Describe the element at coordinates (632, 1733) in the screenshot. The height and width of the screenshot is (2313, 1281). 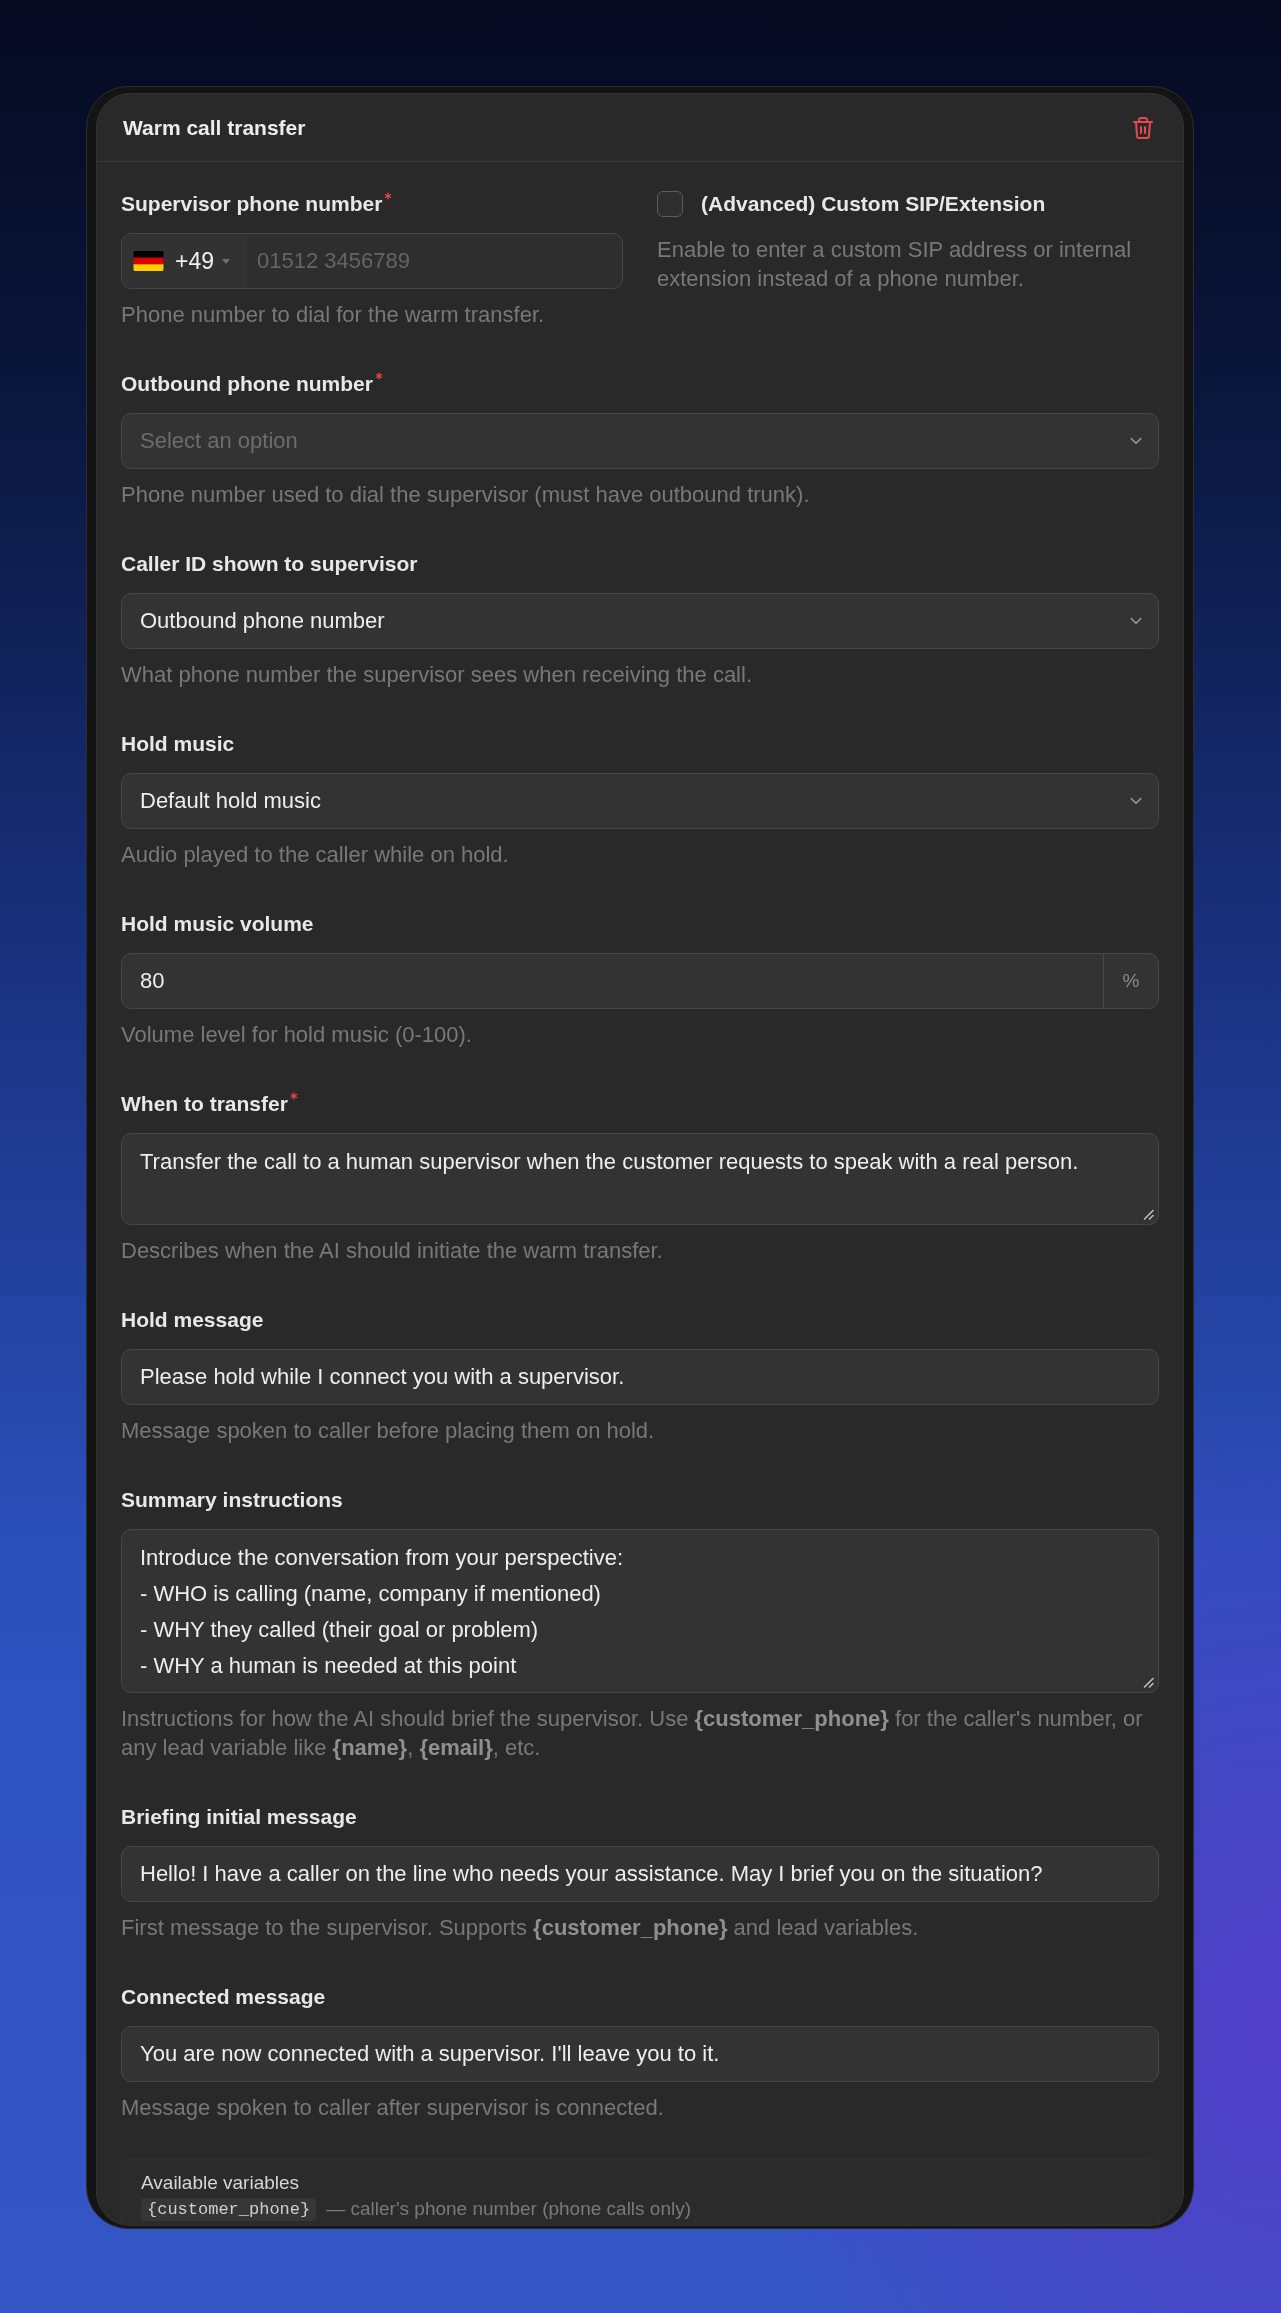
I see `hint-text: Instructions for how the AI should brief the supervisor. Use {customer_phone} for the caller's number, or any lead variable like {name}, {email}, etc.` at that location.